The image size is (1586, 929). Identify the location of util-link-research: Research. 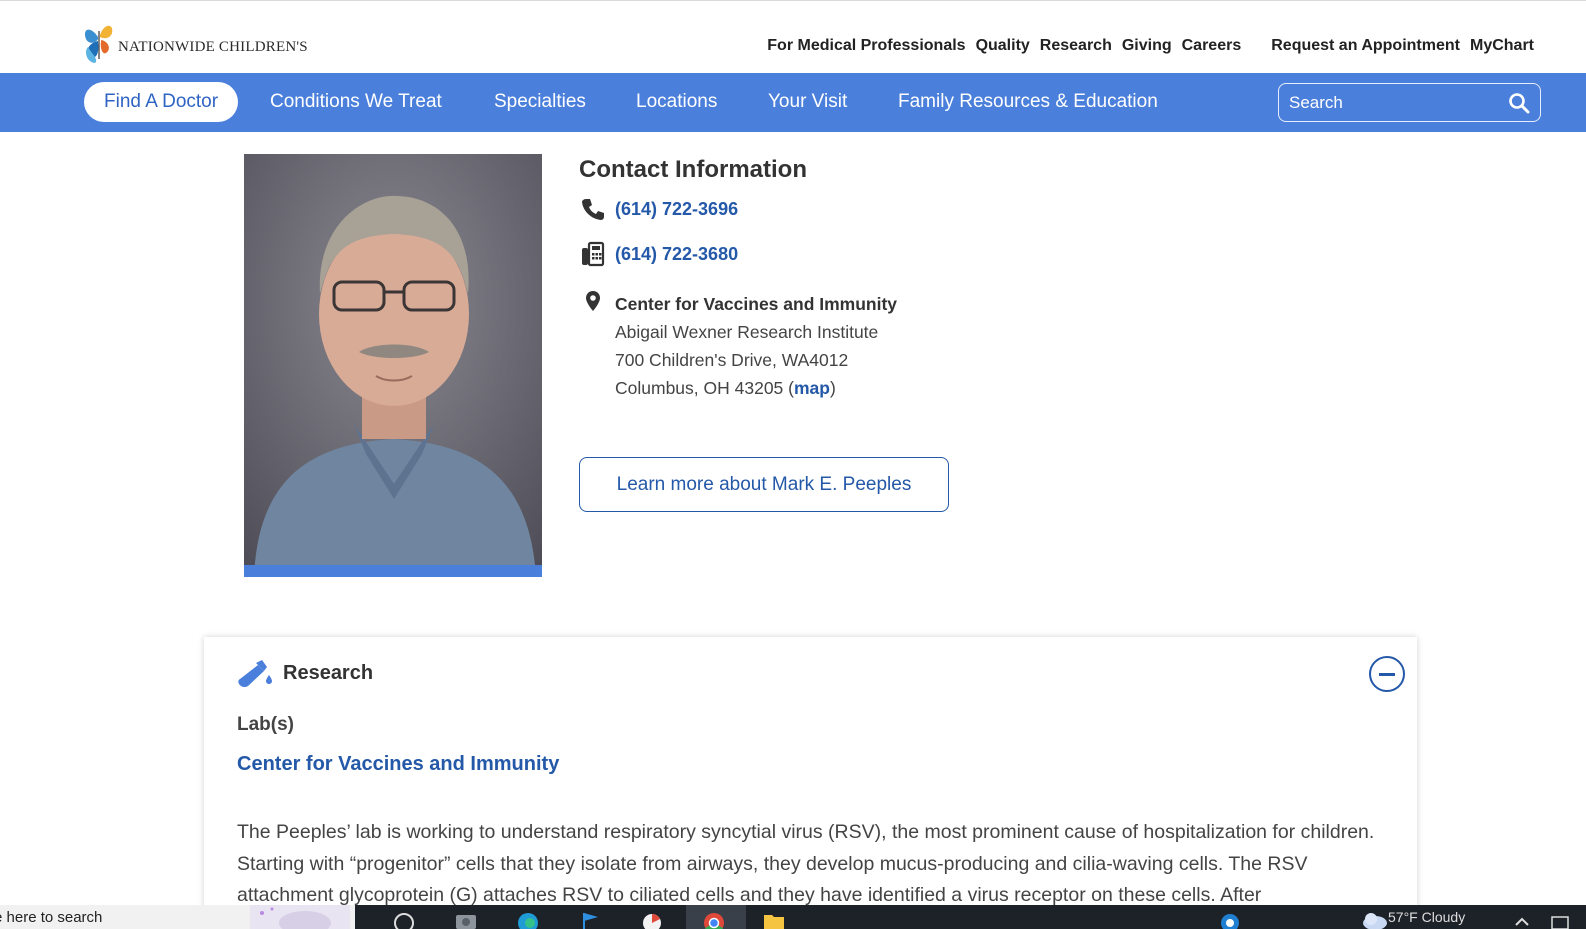
(1076, 46).